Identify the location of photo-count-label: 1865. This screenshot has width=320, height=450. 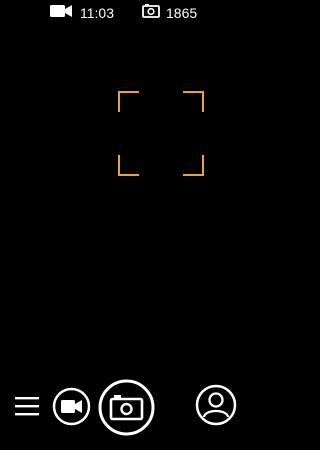
(182, 13).